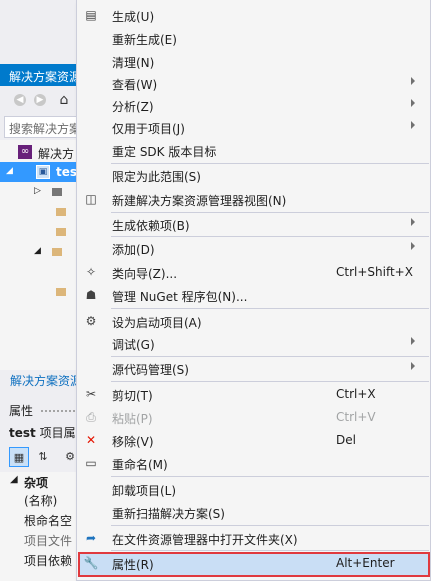  What do you see at coordinates (254, 224) in the screenshot?
I see `menu-item-build-dependencies: 生成依赖项(B)` at bounding box center [254, 224].